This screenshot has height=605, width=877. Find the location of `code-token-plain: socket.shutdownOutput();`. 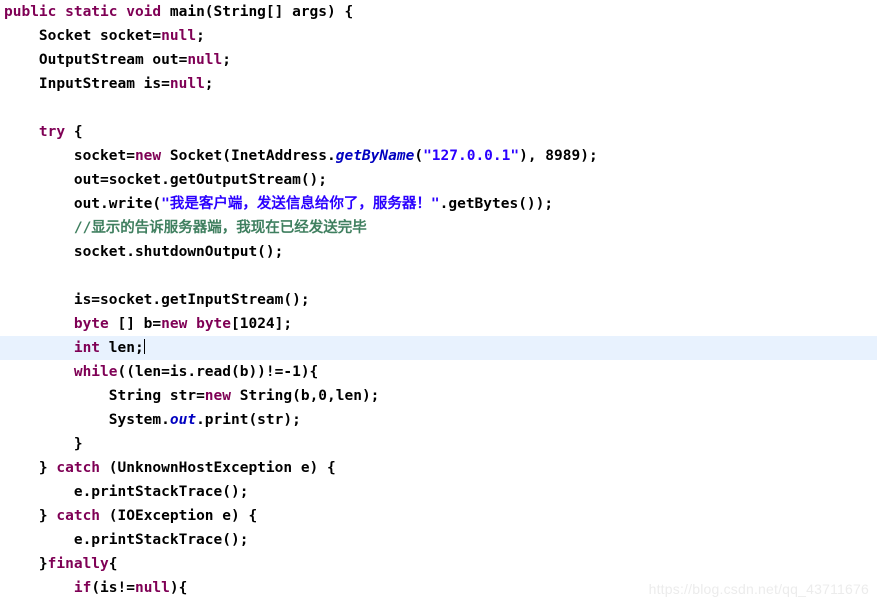

code-token-plain: socket.shutdownOutput(); is located at coordinates (178, 252).